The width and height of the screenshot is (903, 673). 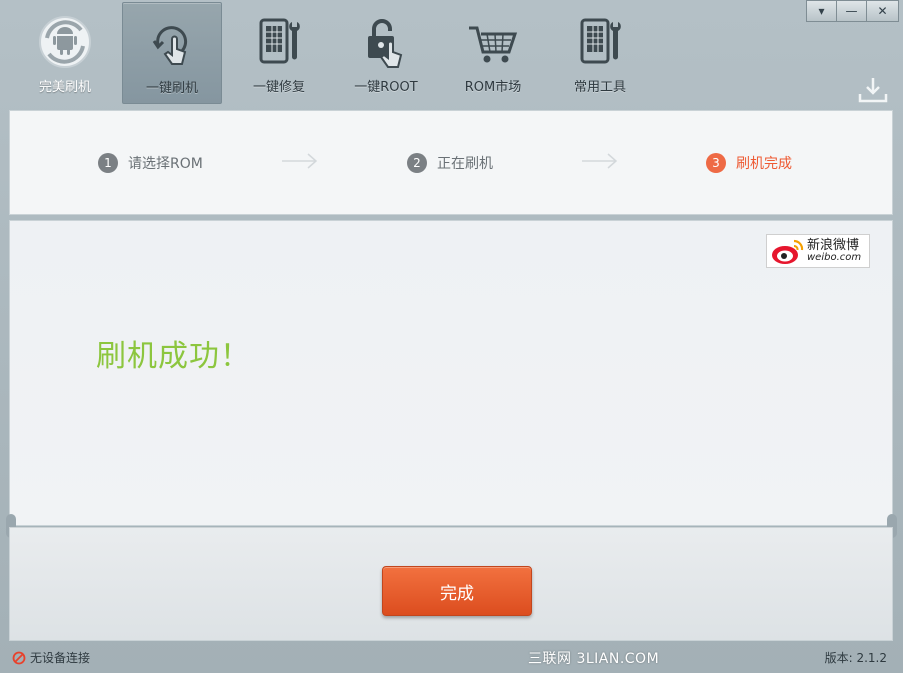 I want to click on android-refresh-icon, so click(x=65, y=42).